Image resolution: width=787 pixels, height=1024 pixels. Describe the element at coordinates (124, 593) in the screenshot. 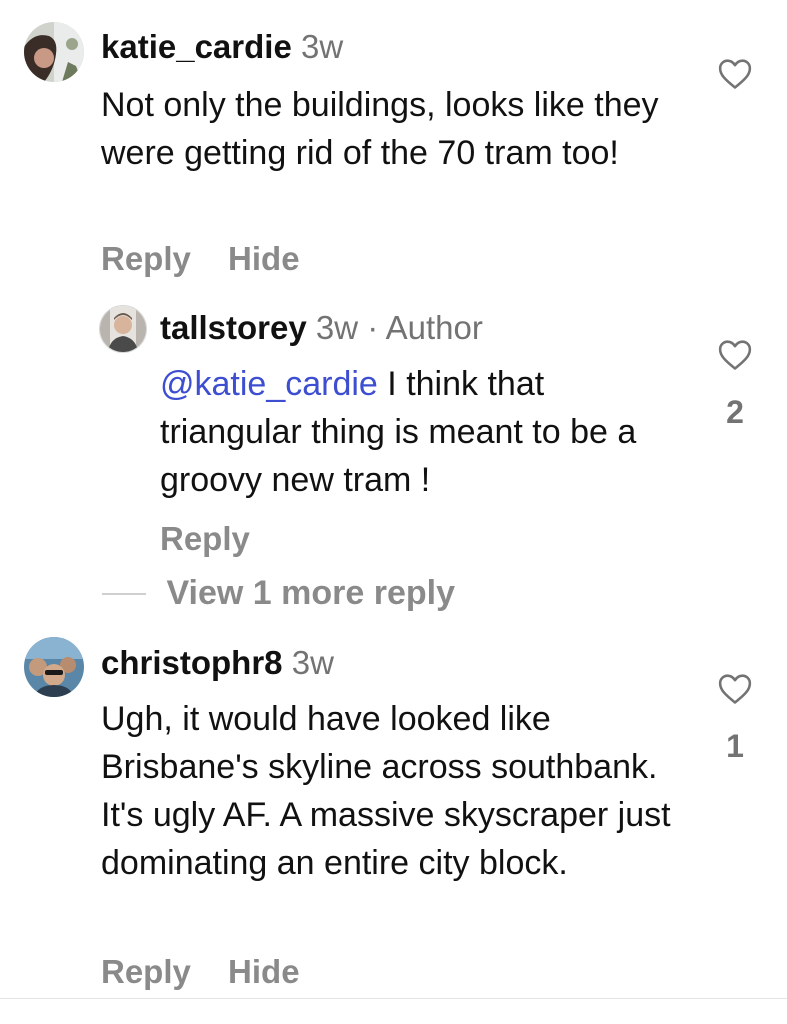

I see `reply-thread-line` at that location.